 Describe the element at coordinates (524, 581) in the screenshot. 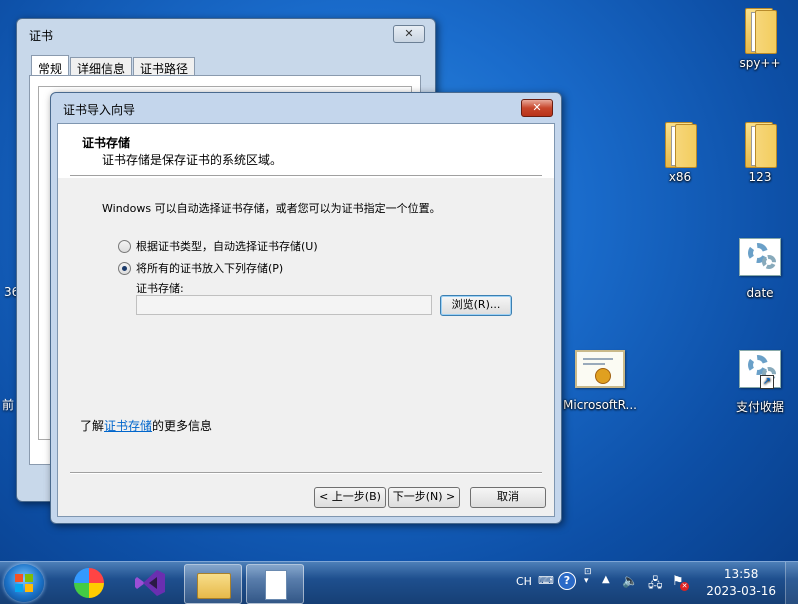

I see `language-indicator: CH` at that location.